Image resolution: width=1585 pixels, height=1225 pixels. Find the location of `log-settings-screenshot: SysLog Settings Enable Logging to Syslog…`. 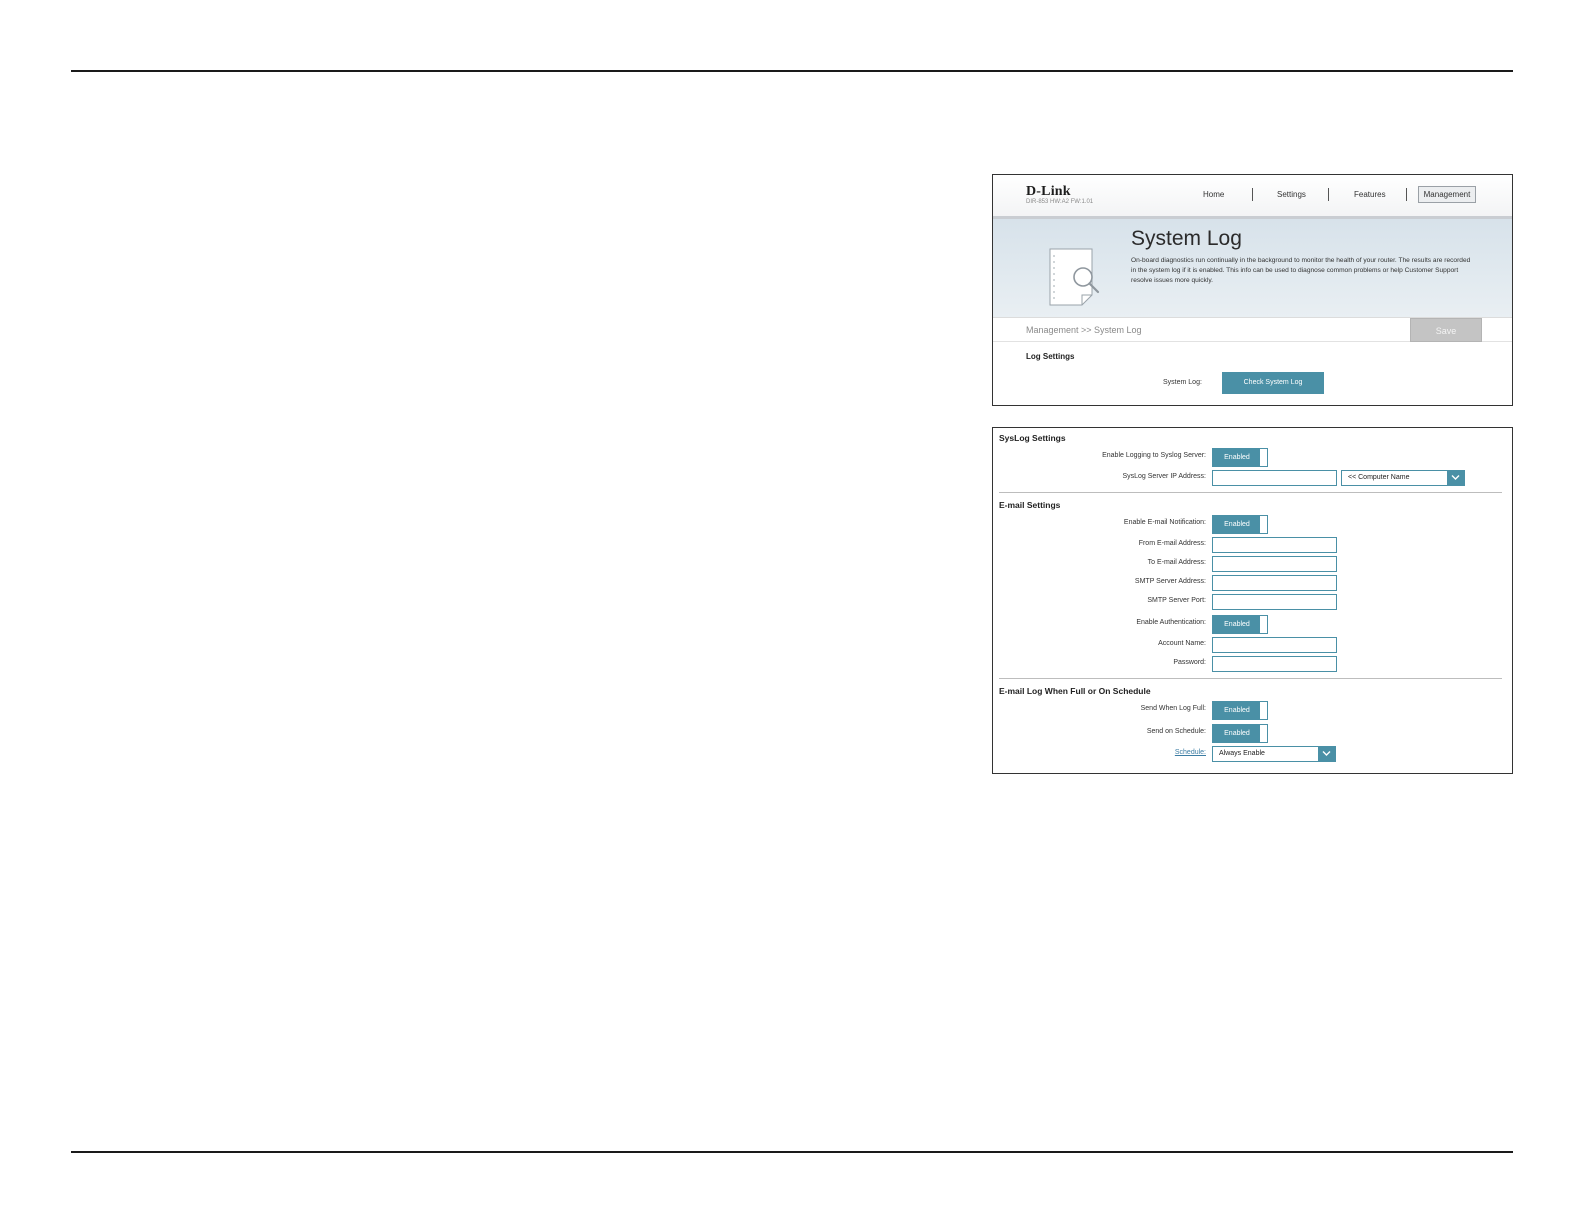

log-settings-screenshot: SysLog Settings Enable Logging to Syslog… is located at coordinates (1252, 600).